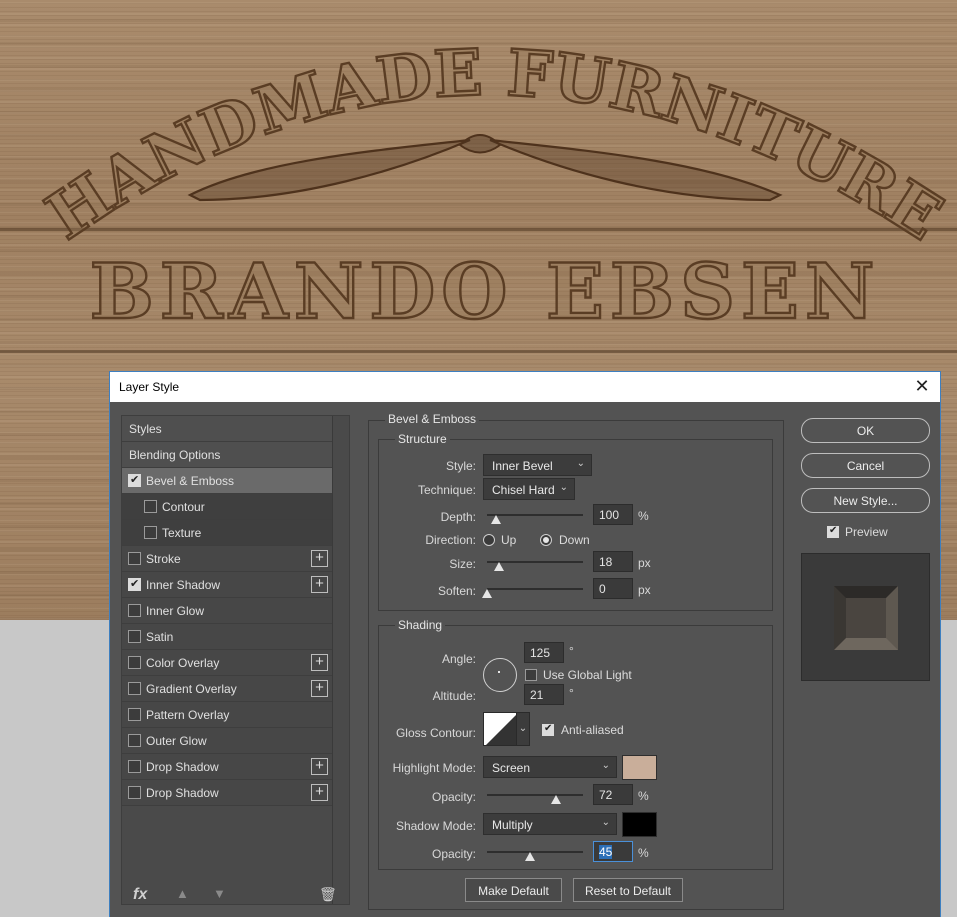  I want to click on style-list-item: Inner Glow, so click(227, 611).